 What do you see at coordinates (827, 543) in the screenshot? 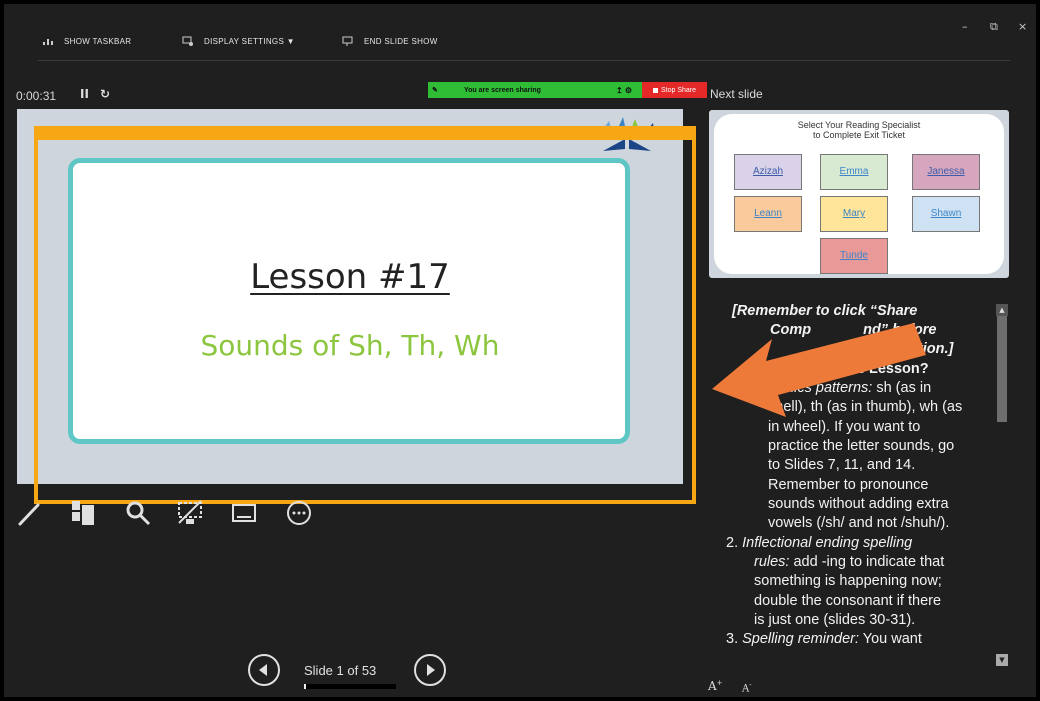
I see `notes-fragment: Inflectional ending spelling` at bounding box center [827, 543].